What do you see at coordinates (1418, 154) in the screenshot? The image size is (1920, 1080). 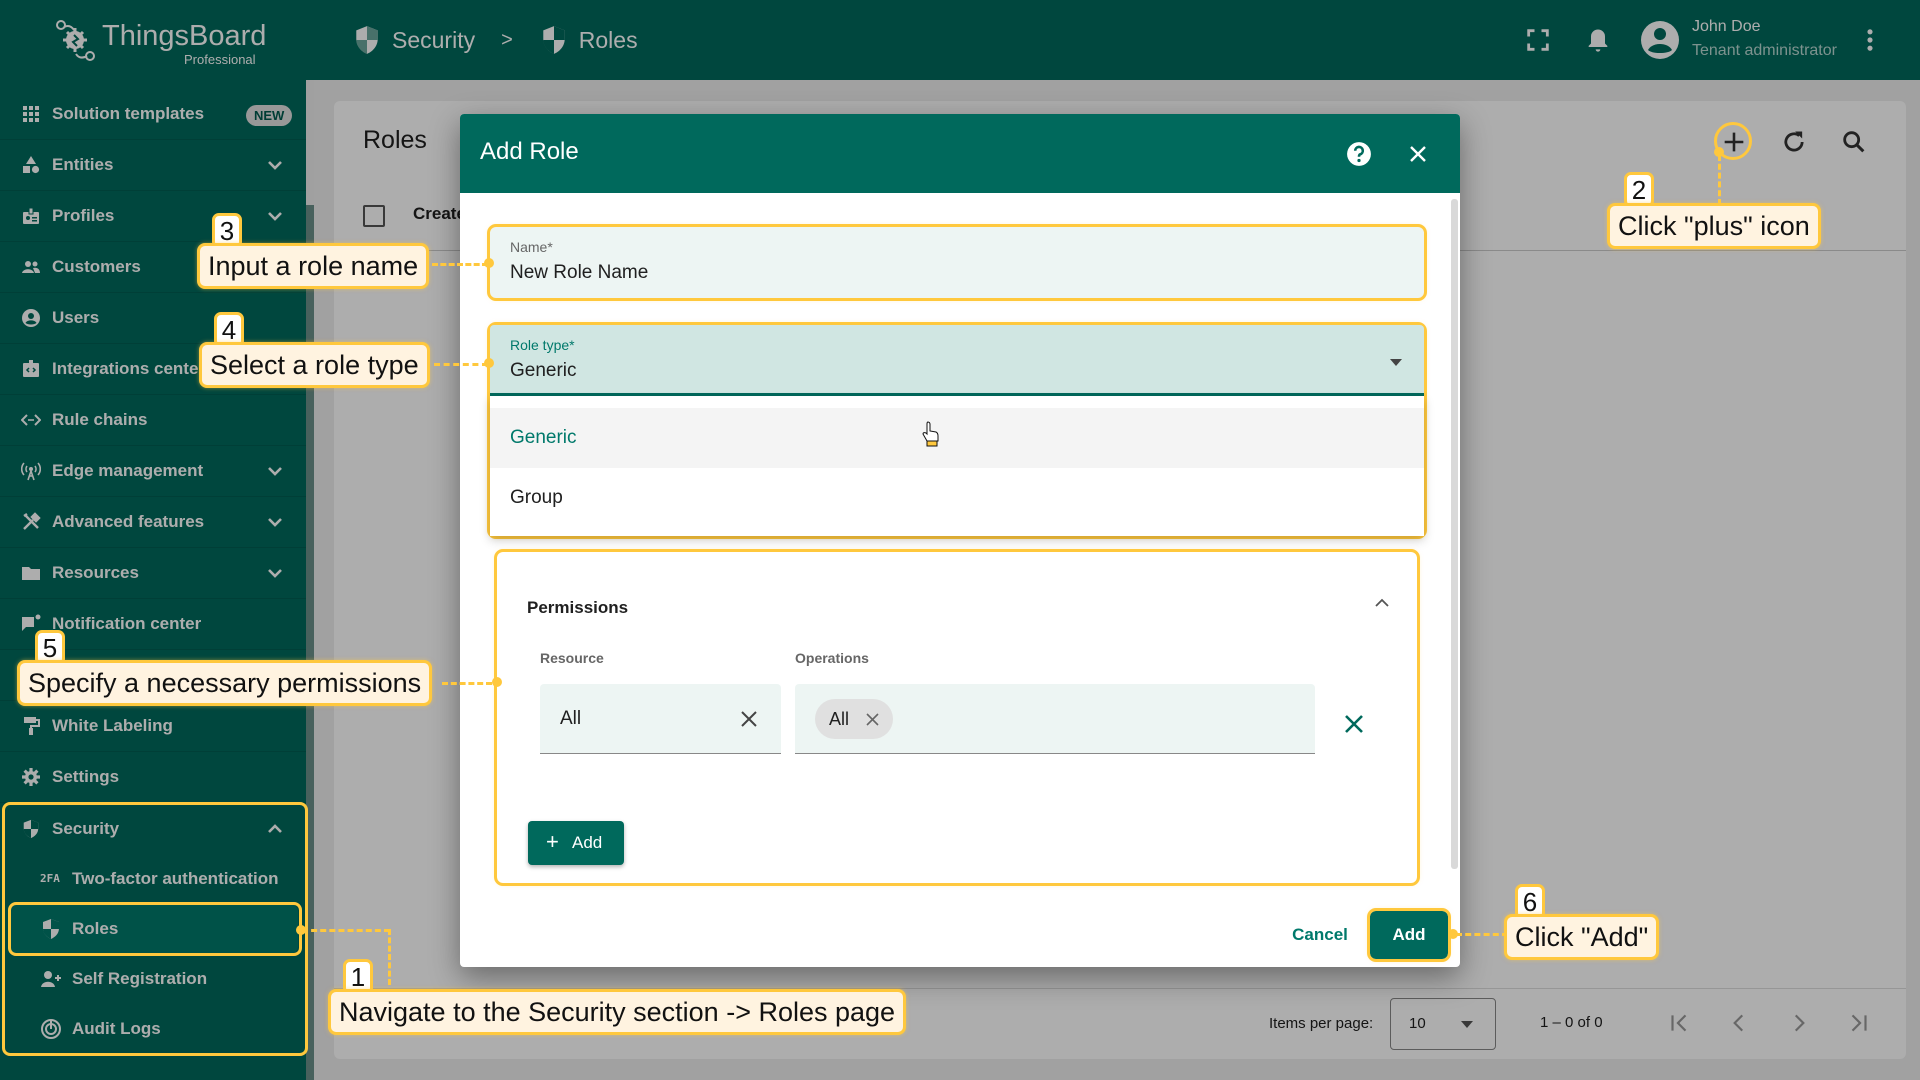 I see `close-icon` at bounding box center [1418, 154].